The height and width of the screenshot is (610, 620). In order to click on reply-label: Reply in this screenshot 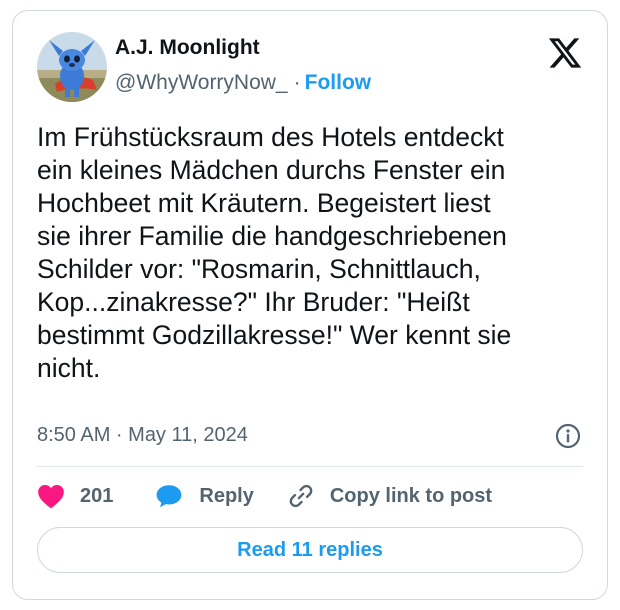, I will do `click(226, 495)`.